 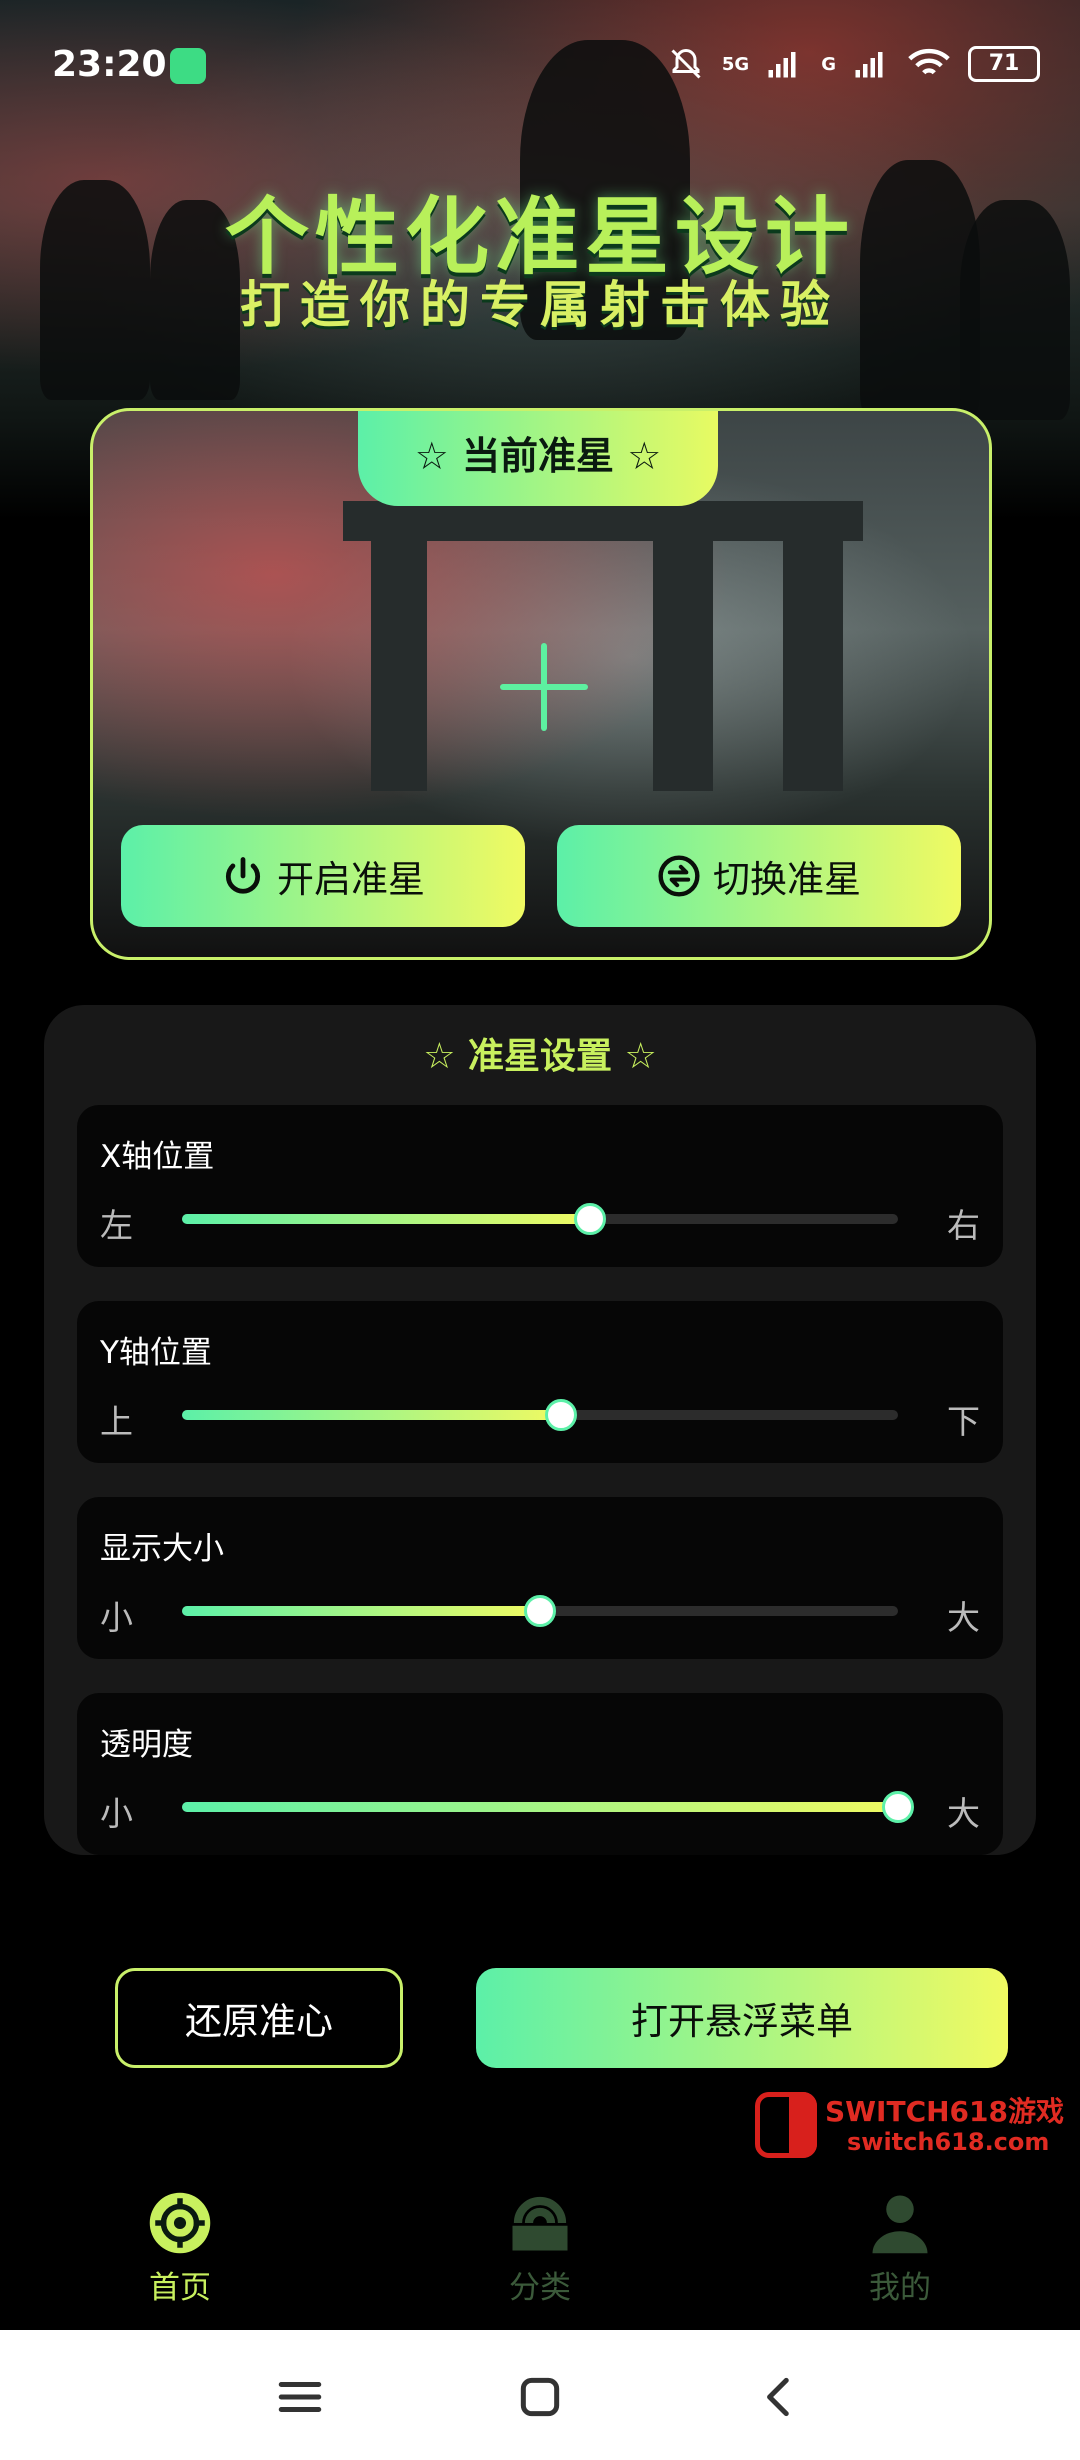 I want to click on switch-icon, so click(x=679, y=876).